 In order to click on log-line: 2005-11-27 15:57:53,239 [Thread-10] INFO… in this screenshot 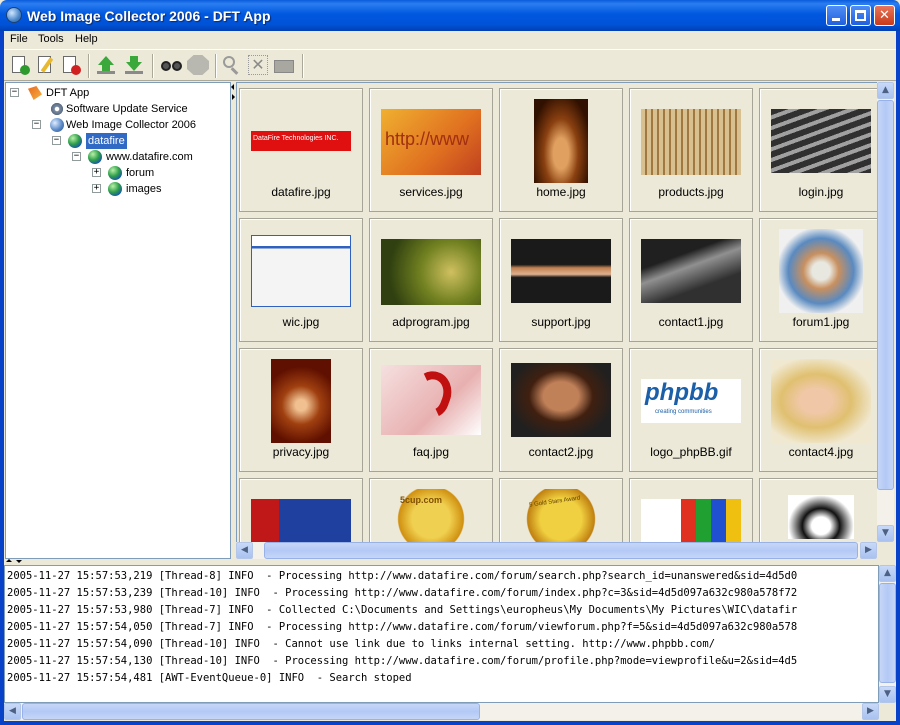, I will do `click(402, 593)`.